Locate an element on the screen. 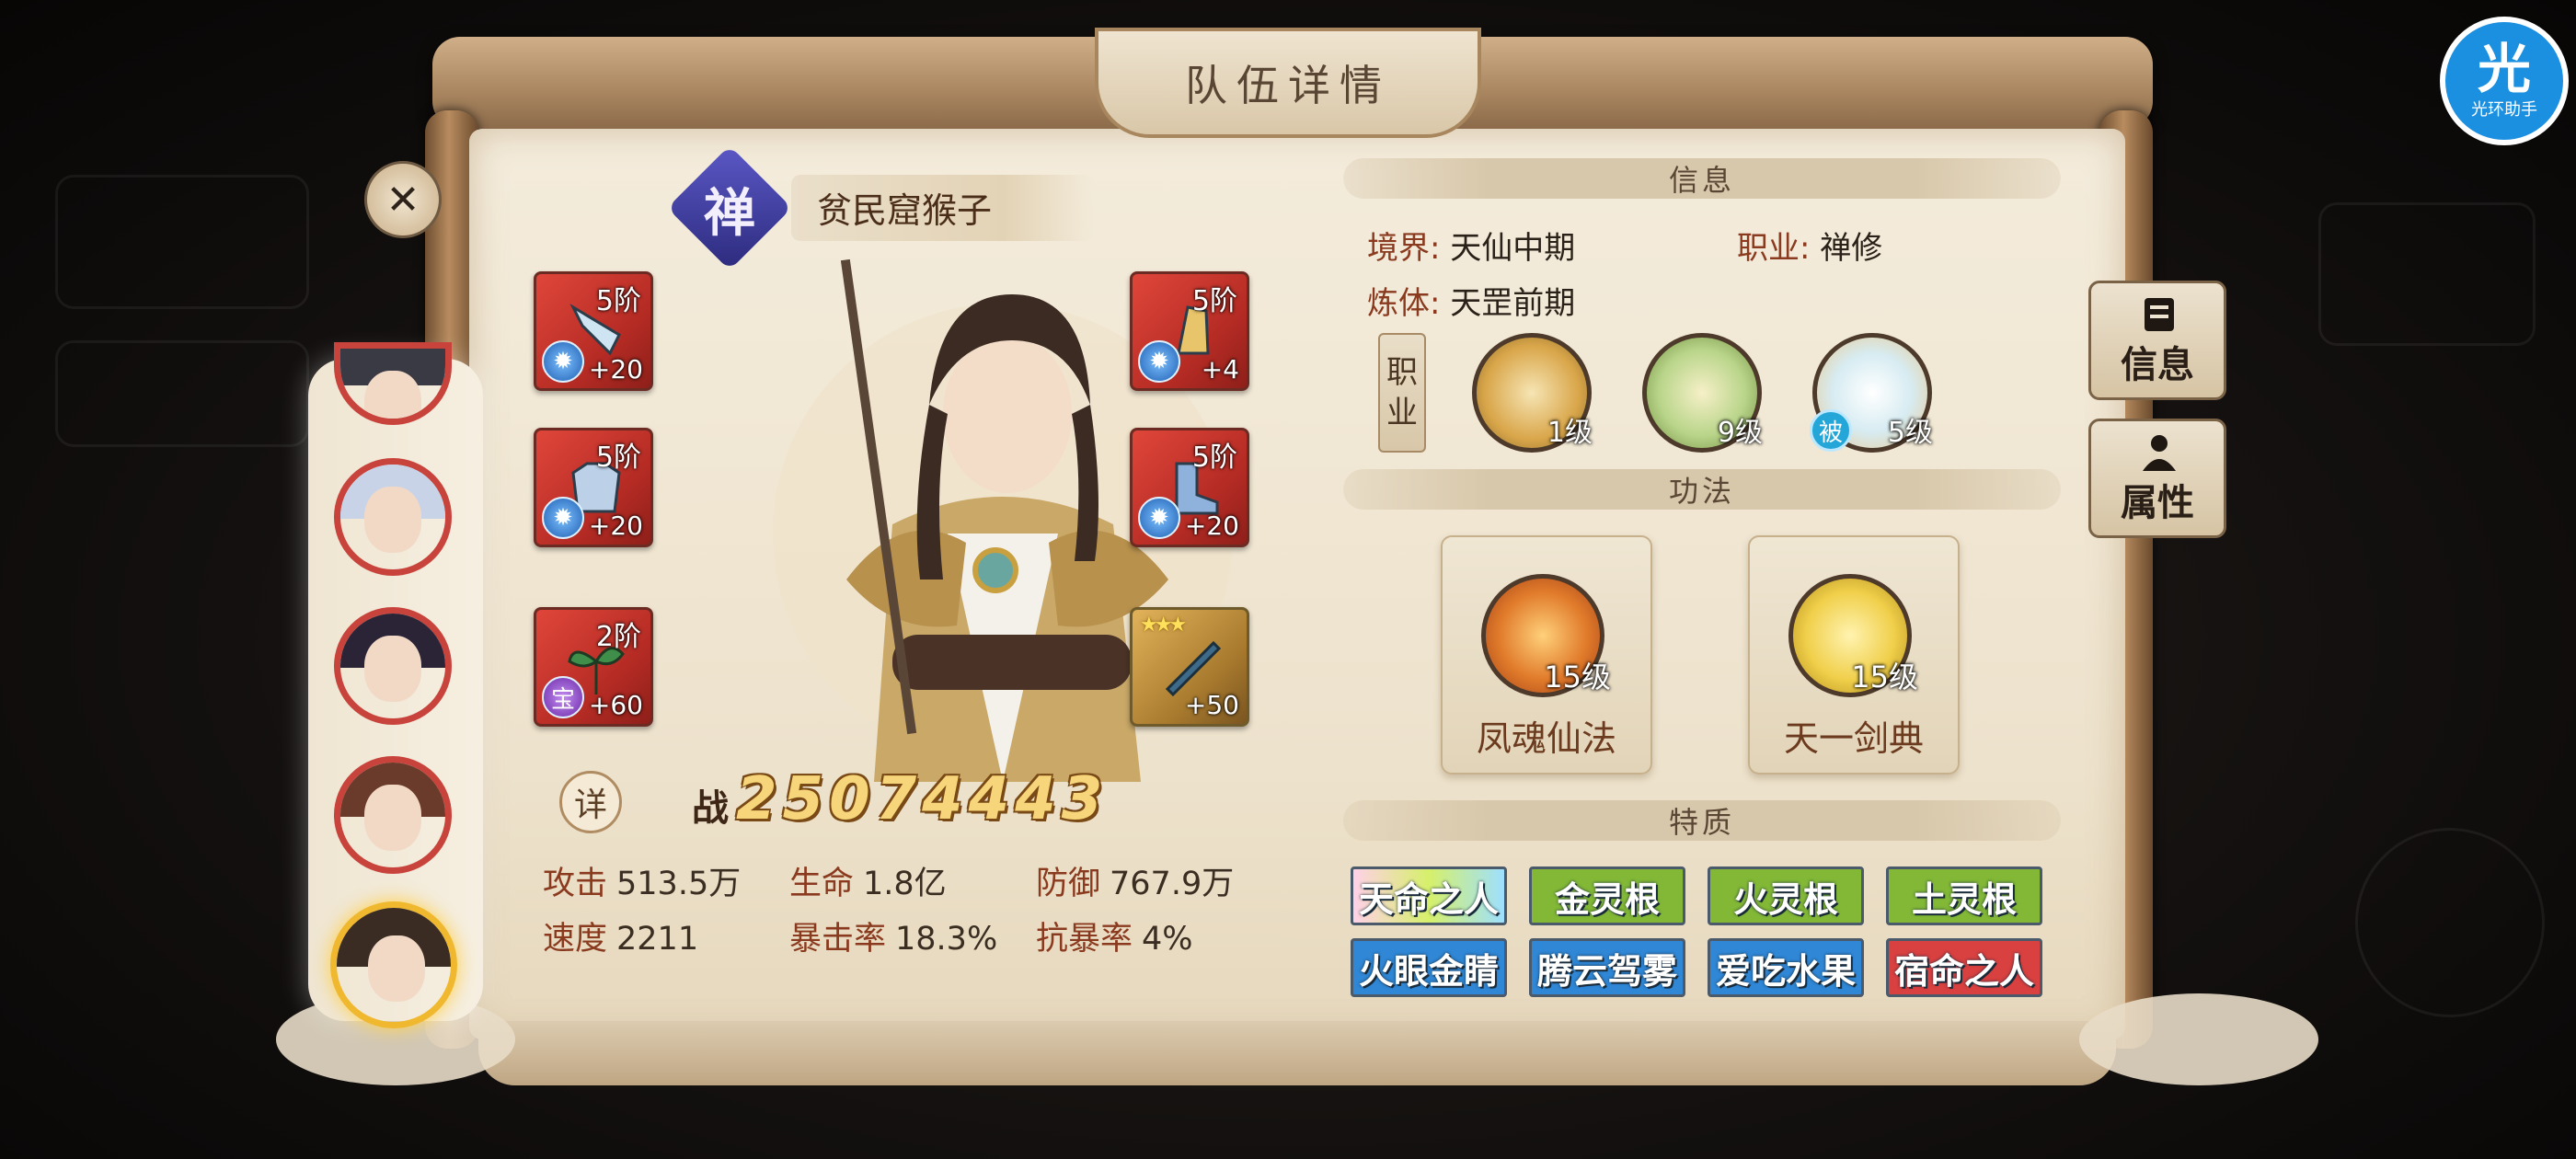  tab-label: 信息 is located at coordinates (2157, 365).